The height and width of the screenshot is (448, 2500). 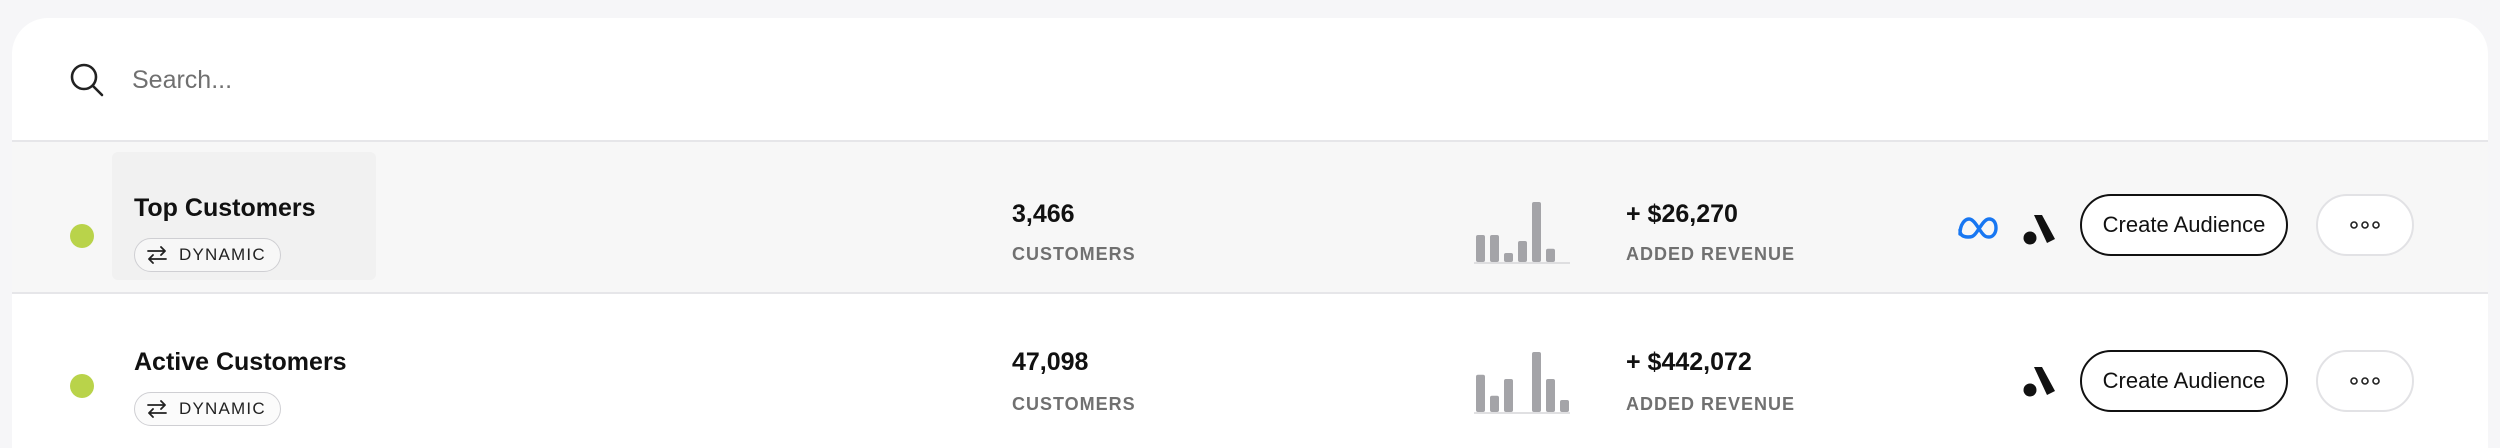 I want to click on added-revenue-value: + $442,072, so click(x=1689, y=362).